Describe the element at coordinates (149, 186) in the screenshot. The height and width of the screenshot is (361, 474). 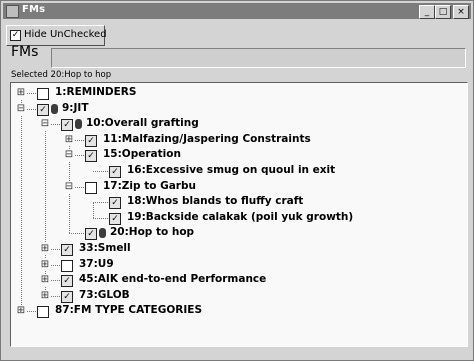
I see `tree-item-label: 17:Zip to Garbu` at that location.